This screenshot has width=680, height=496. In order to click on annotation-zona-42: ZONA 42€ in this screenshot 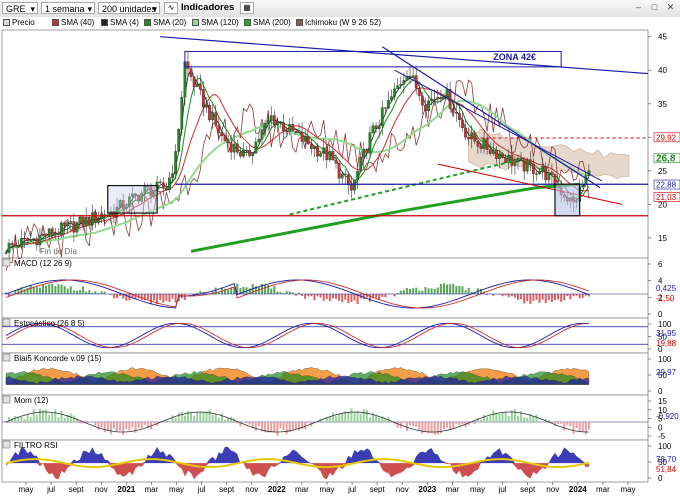, I will do `click(514, 57)`.